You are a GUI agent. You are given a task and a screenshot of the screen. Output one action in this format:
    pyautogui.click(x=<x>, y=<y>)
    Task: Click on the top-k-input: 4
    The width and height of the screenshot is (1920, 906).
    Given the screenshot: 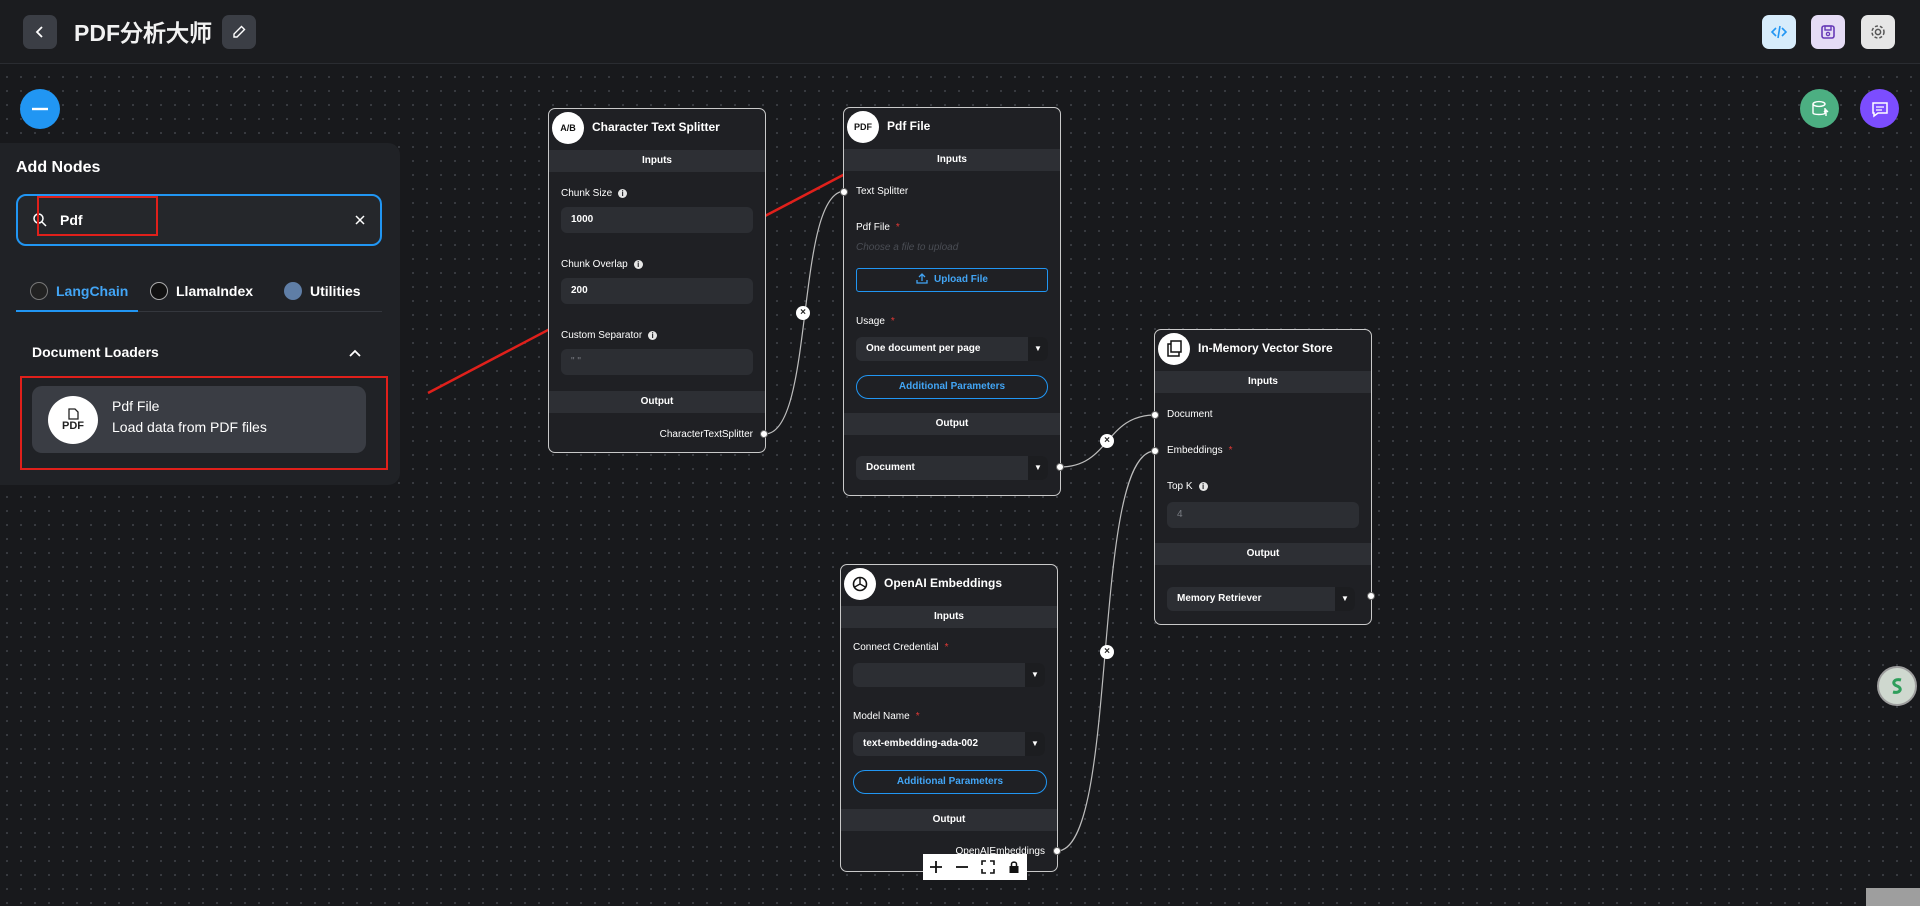 What is the action you would take?
    pyautogui.click(x=1263, y=515)
    